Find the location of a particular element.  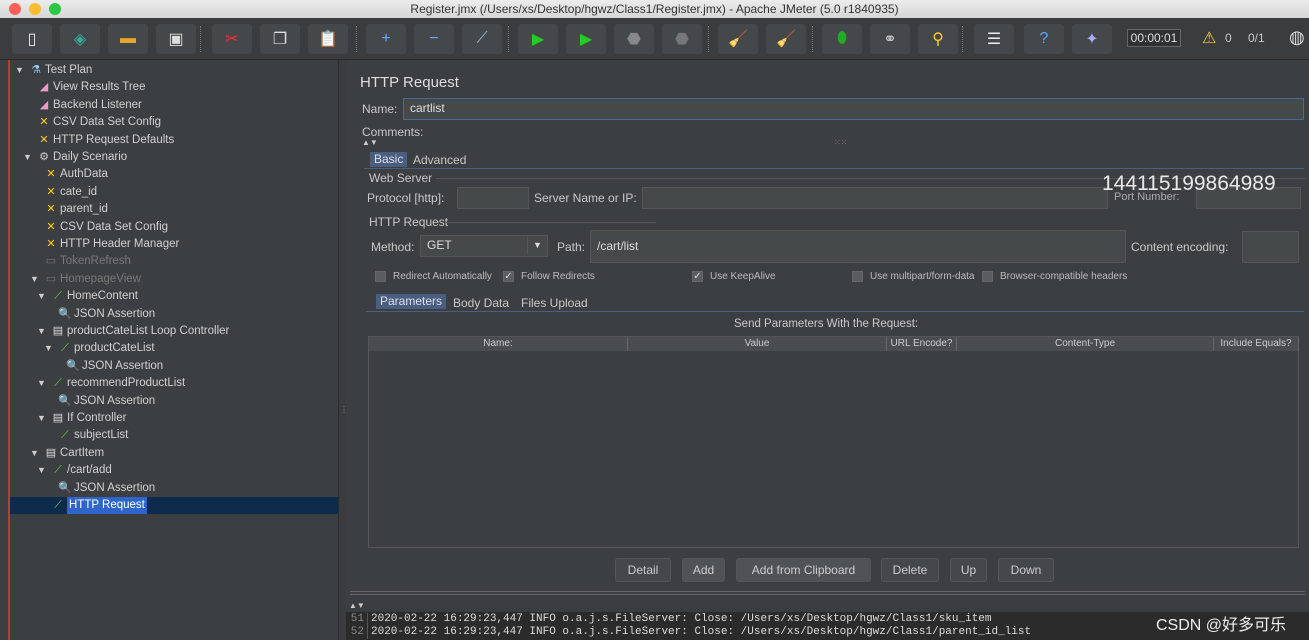

server-name-input is located at coordinates (875, 198).